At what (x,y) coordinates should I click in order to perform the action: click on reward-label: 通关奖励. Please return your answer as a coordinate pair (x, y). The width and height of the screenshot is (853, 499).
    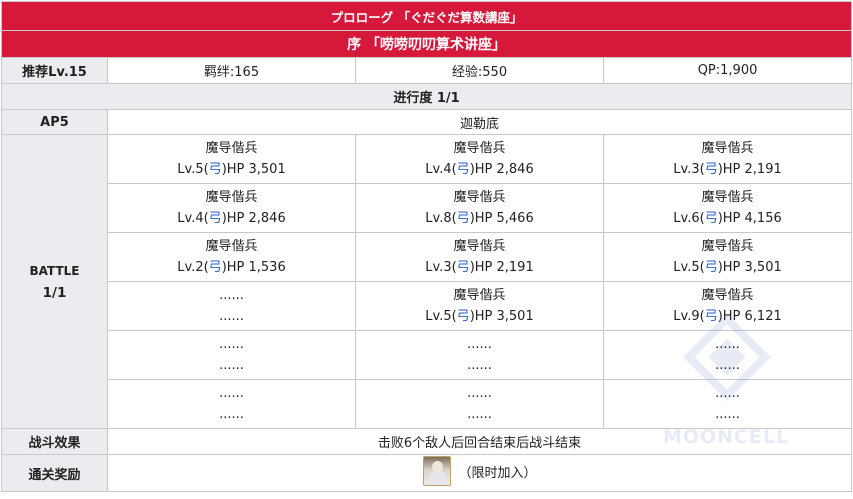
    Looking at the image, I should click on (54, 473).